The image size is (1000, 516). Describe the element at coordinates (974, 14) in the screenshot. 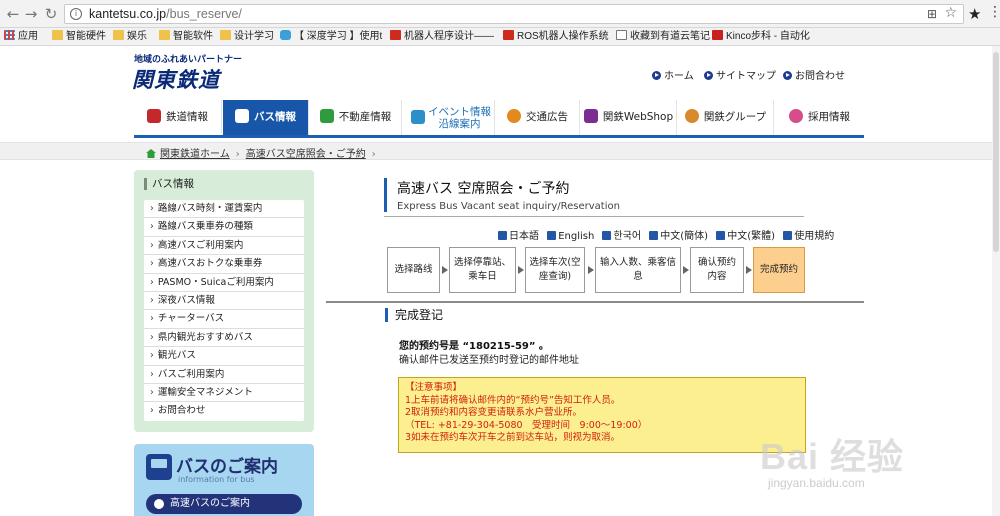

I see `extension-star-icon: ★` at that location.